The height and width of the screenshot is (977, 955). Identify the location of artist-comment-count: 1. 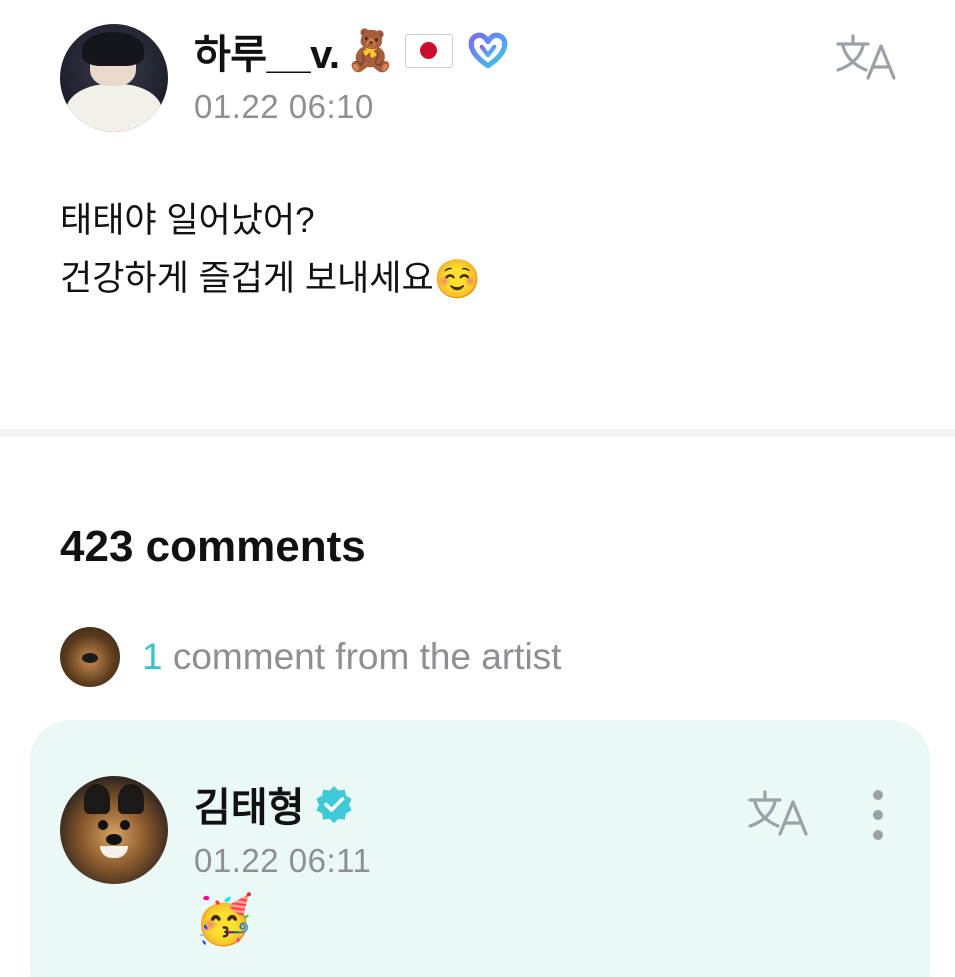
(152, 656).